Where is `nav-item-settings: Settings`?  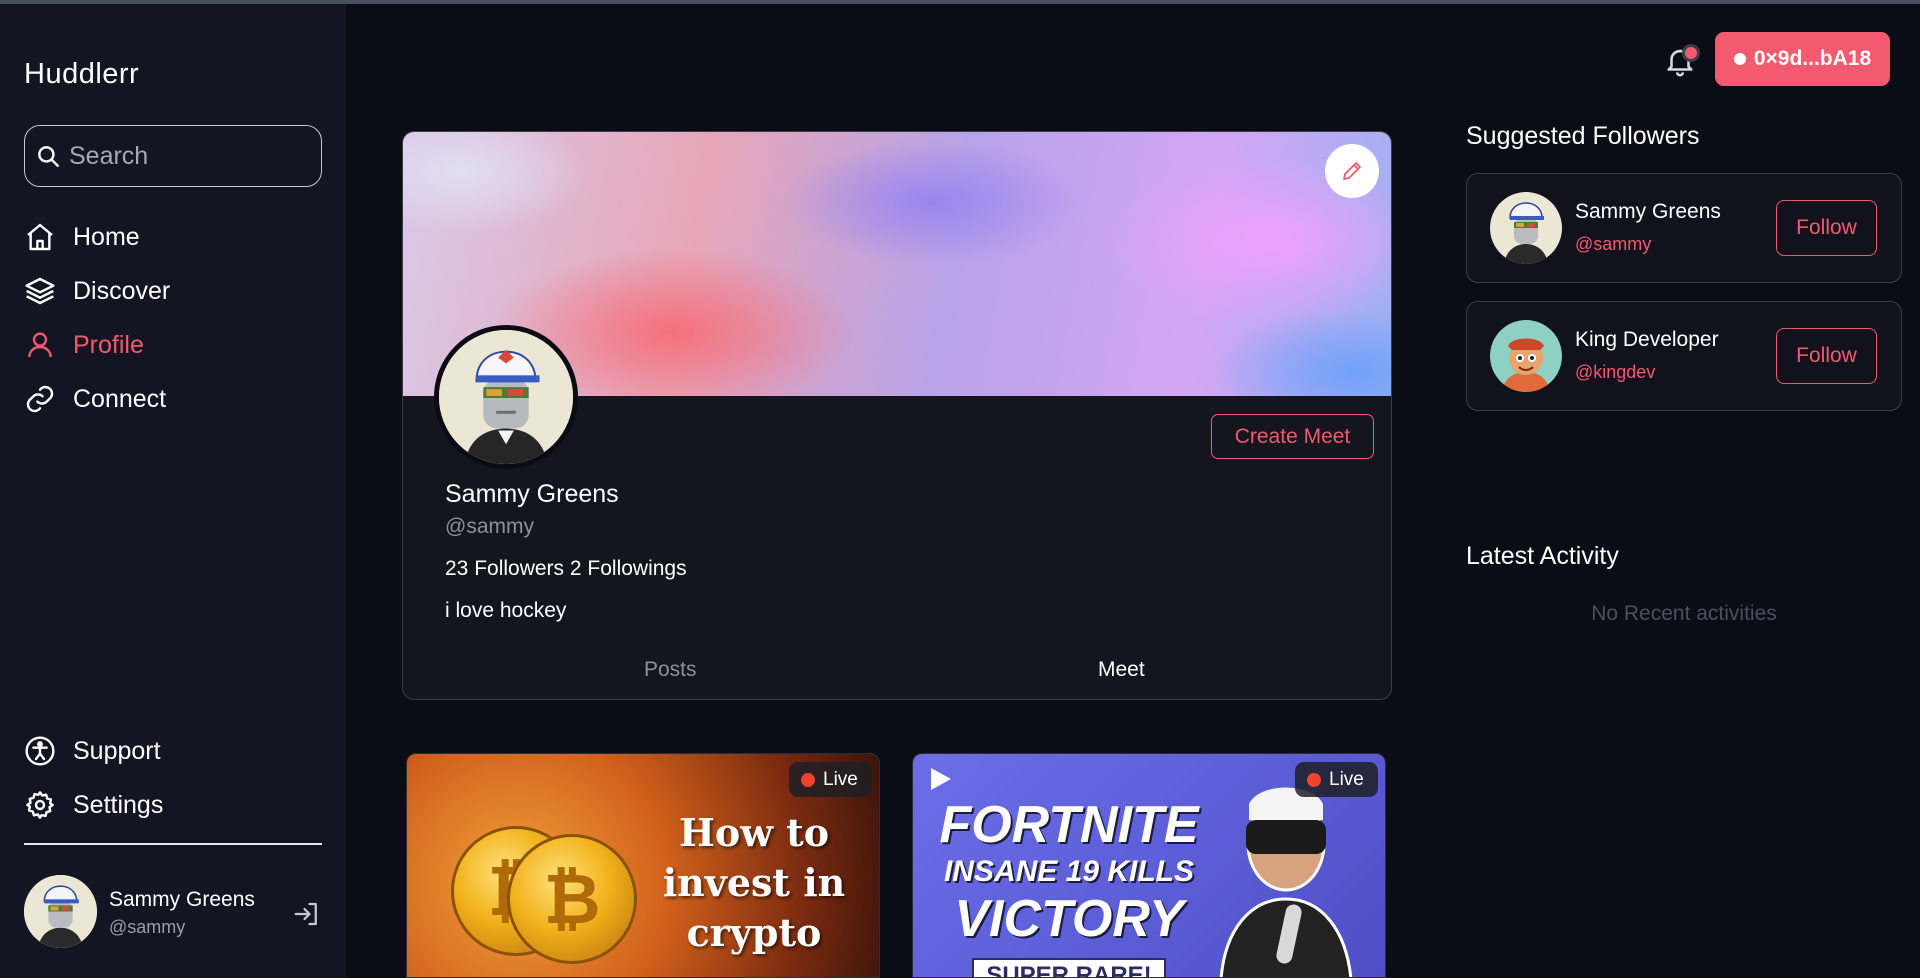
nav-item-settings: Settings is located at coordinates (93, 805).